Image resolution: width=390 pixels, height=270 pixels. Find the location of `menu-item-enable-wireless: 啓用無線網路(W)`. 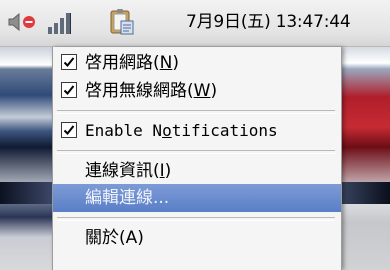

menu-item-enable-wireless: 啓用無線網路(W) is located at coordinates (197, 91).